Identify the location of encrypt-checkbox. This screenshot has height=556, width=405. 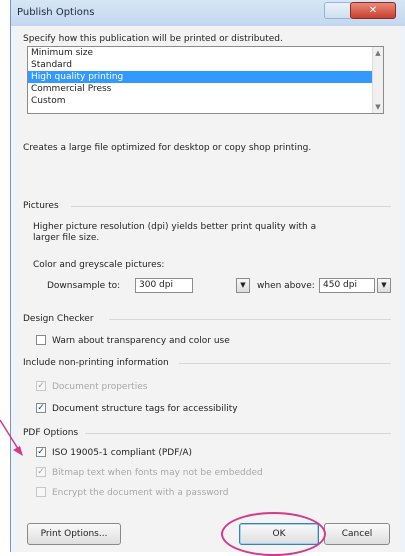
(41, 492).